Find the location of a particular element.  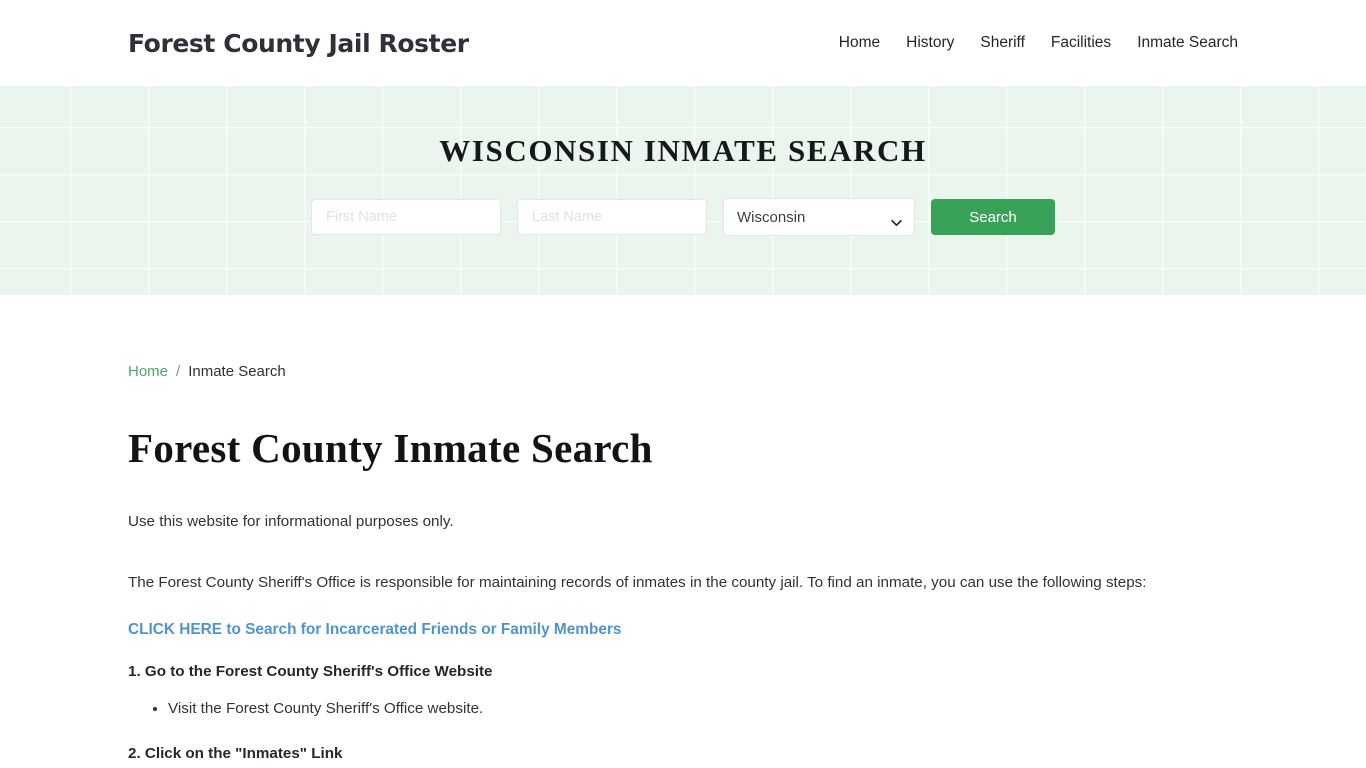

nav-item-inmate-search: Inmate Search is located at coordinates (1187, 43).